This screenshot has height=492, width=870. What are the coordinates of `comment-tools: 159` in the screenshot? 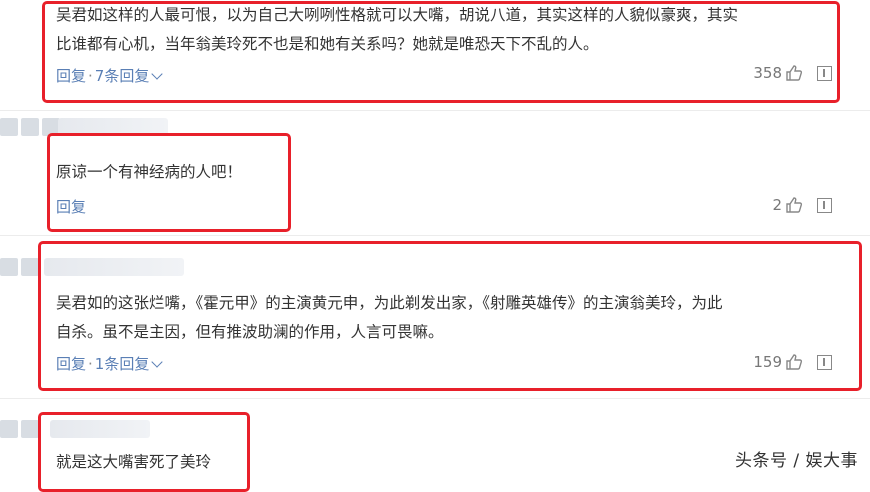 It's located at (792, 362).